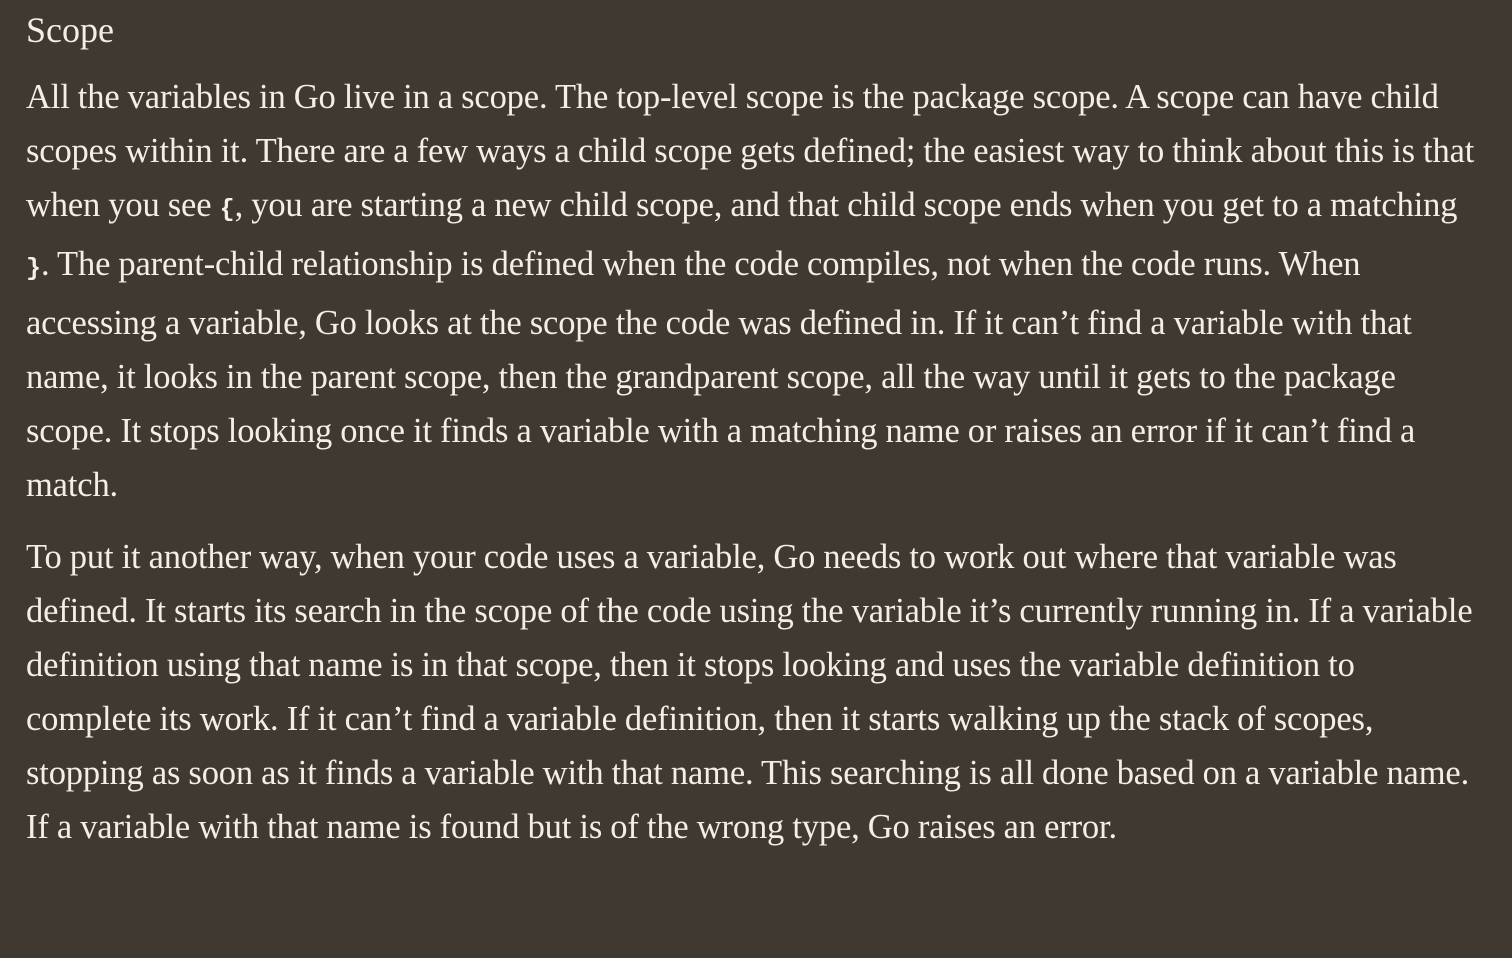 The height and width of the screenshot is (958, 1512). I want to click on section-heading: Scope, so click(70, 30).